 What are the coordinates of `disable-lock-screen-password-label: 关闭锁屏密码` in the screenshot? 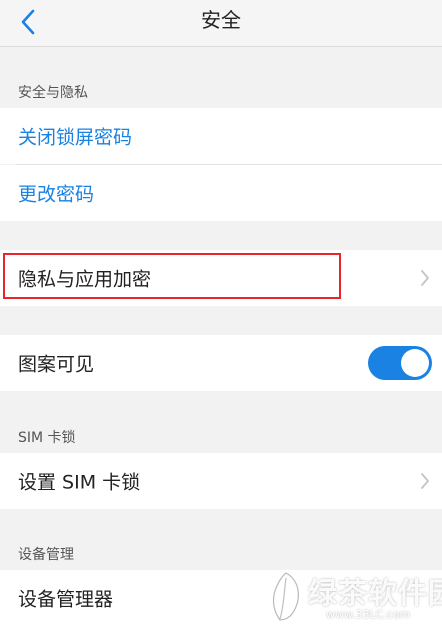 It's located at (75, 137).